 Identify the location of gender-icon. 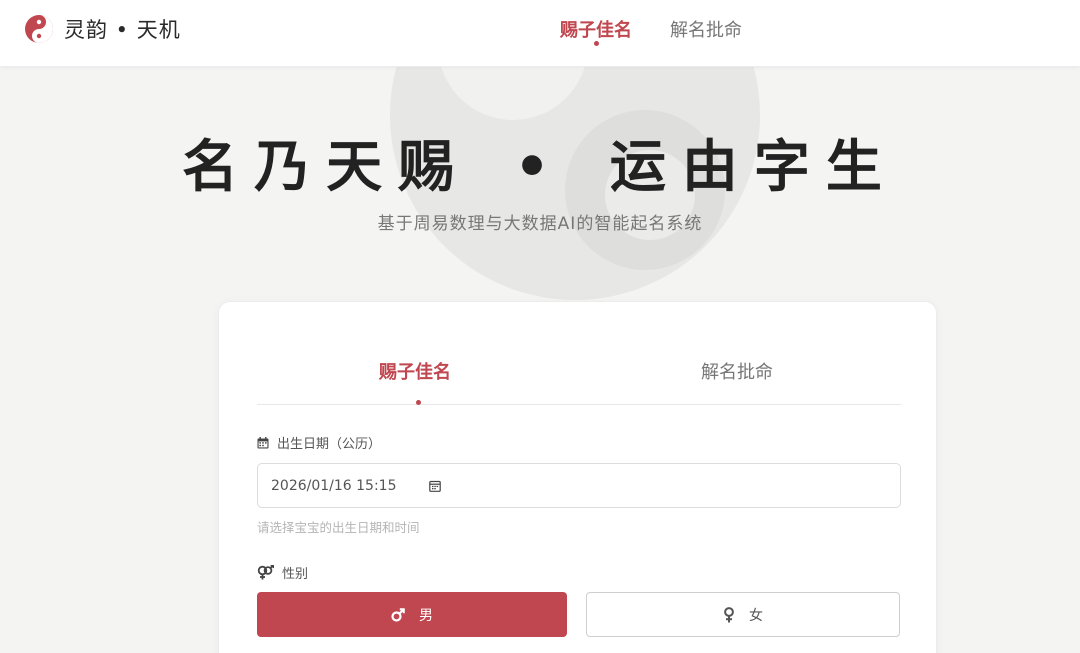
(265, 572).